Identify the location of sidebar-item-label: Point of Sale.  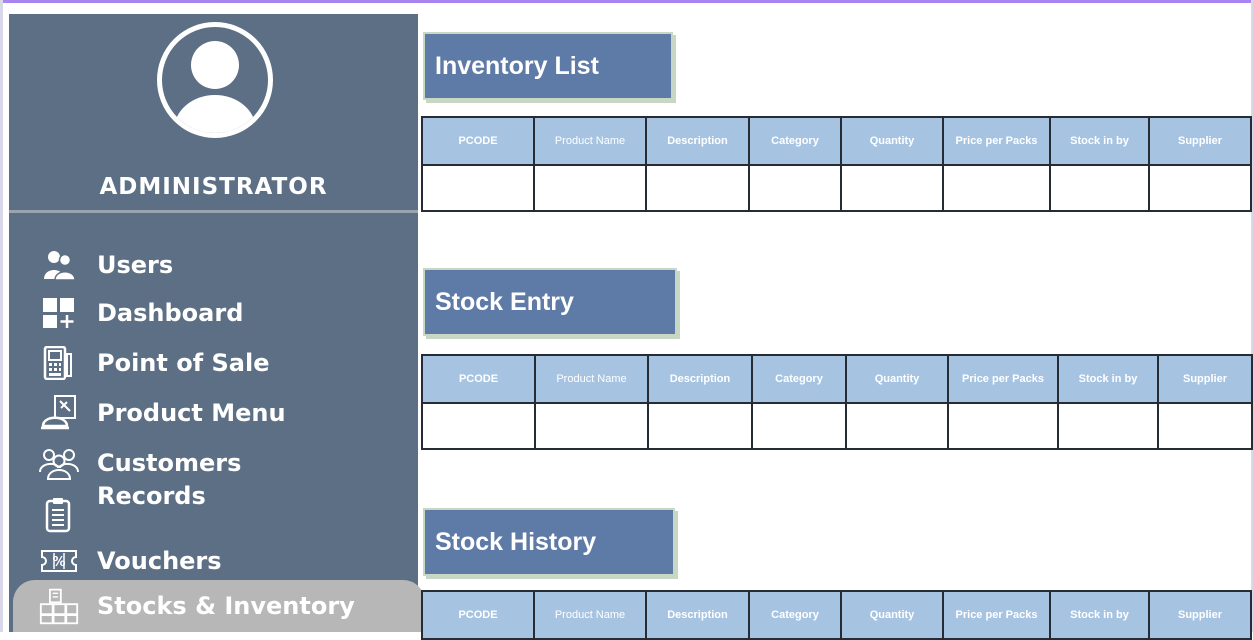
(183, 363).